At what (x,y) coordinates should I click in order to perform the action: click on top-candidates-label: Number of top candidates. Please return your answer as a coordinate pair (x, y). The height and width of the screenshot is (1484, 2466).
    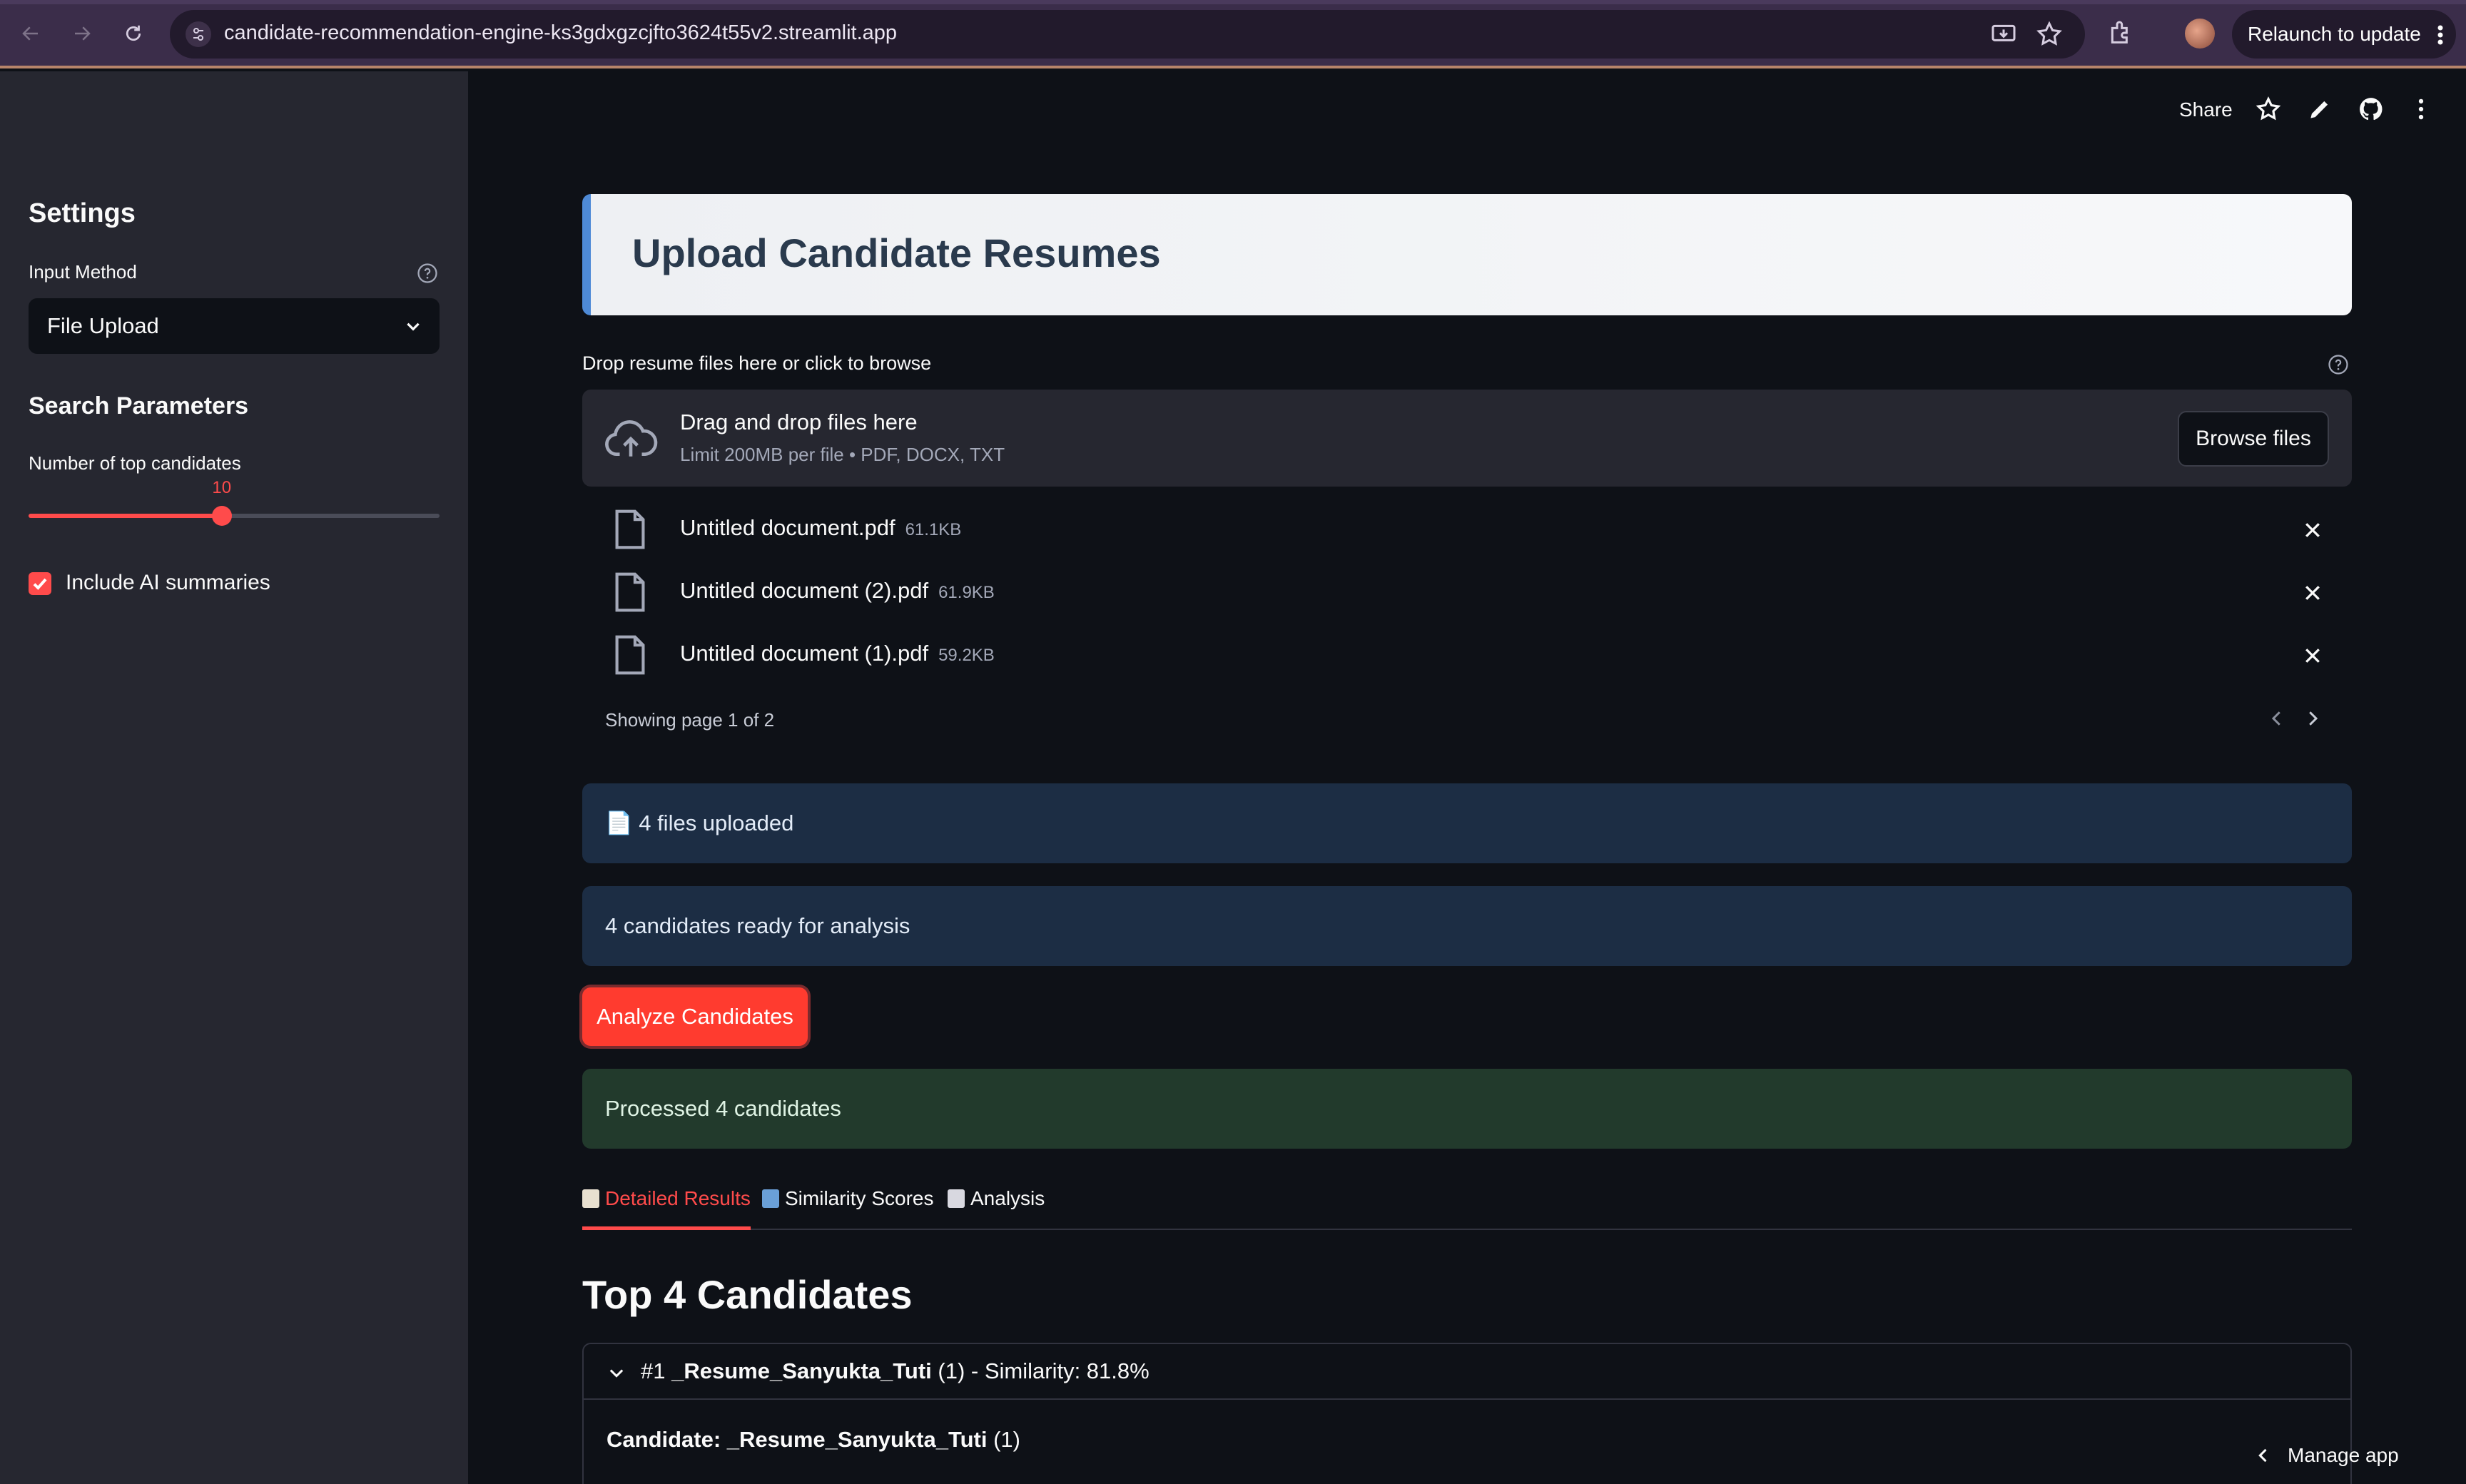
    Looking at the image, I should click on (135, 463).